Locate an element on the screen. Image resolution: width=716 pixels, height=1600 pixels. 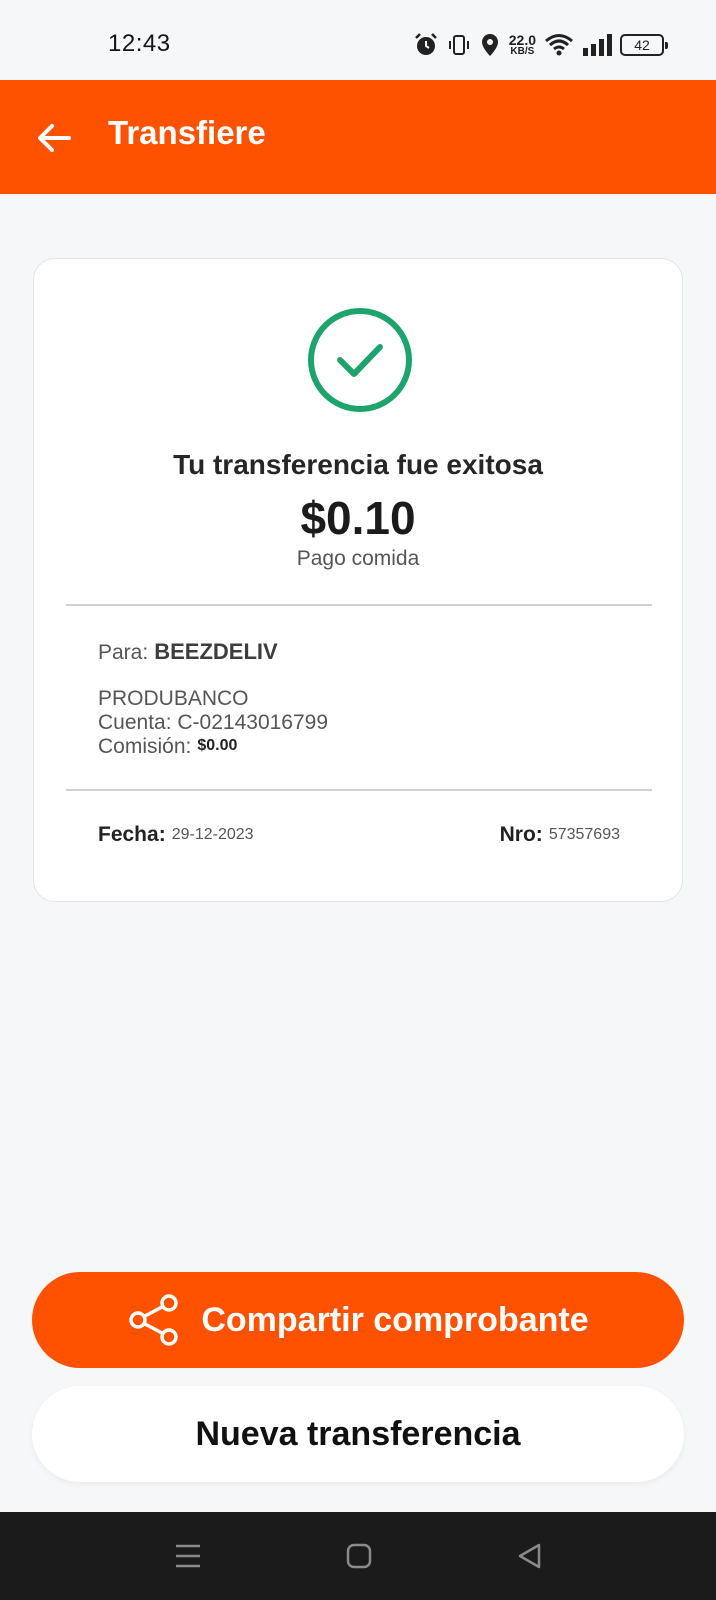
signal-icon is located at coordinates (597, 45).